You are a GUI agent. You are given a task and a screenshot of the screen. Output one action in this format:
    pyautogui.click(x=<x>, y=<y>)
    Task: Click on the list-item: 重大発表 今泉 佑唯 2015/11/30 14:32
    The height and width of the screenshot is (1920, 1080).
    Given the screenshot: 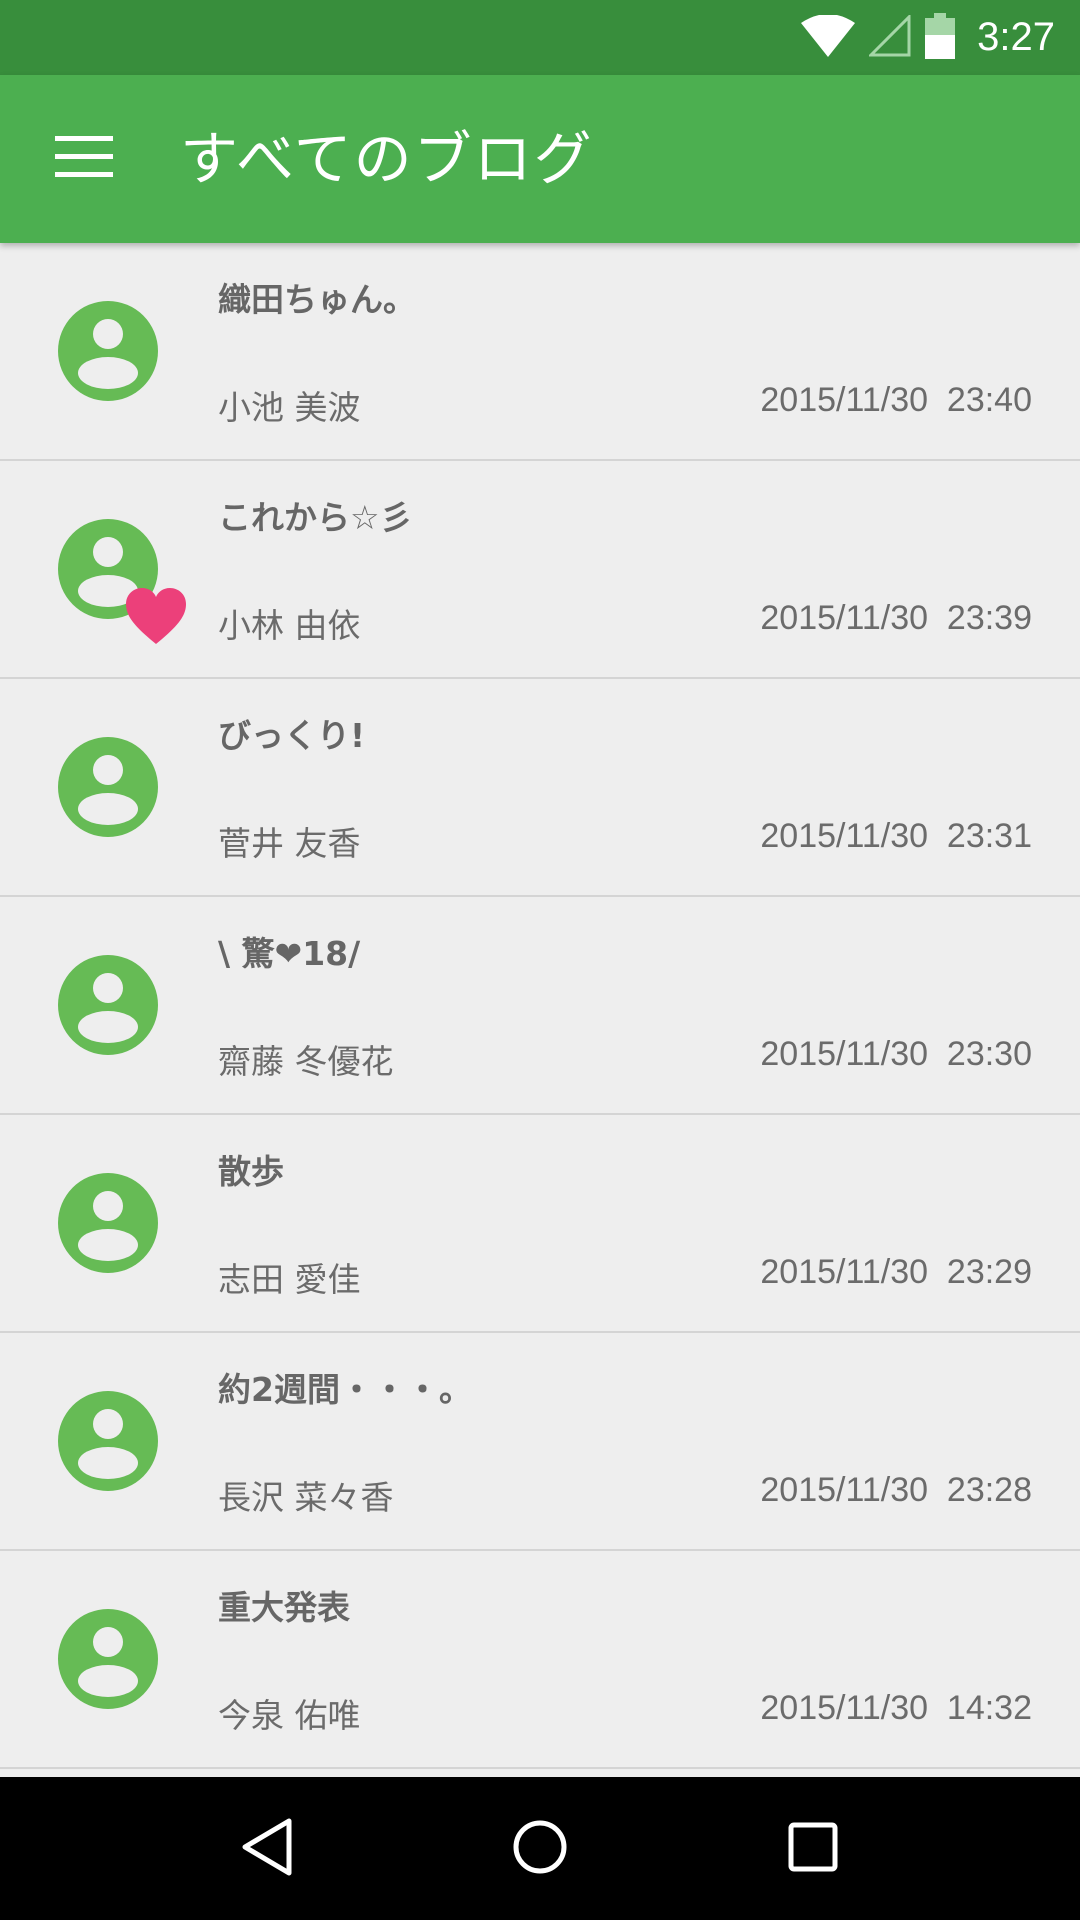 What is the action you would take?
    pyautogui.click(x=540, y=1660)
    